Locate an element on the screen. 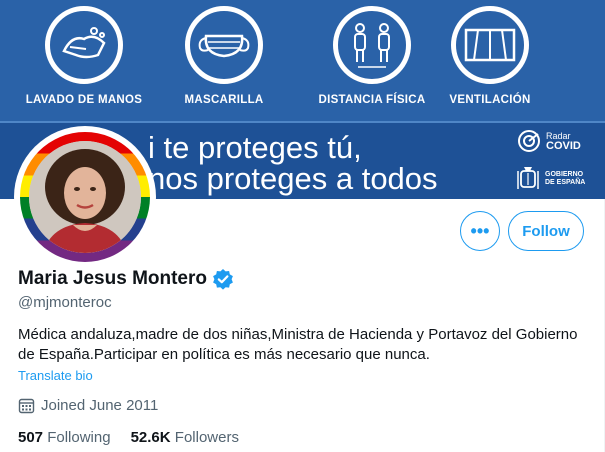  measure-label: VENTILACIÓN is located at coordinates (490, 100).